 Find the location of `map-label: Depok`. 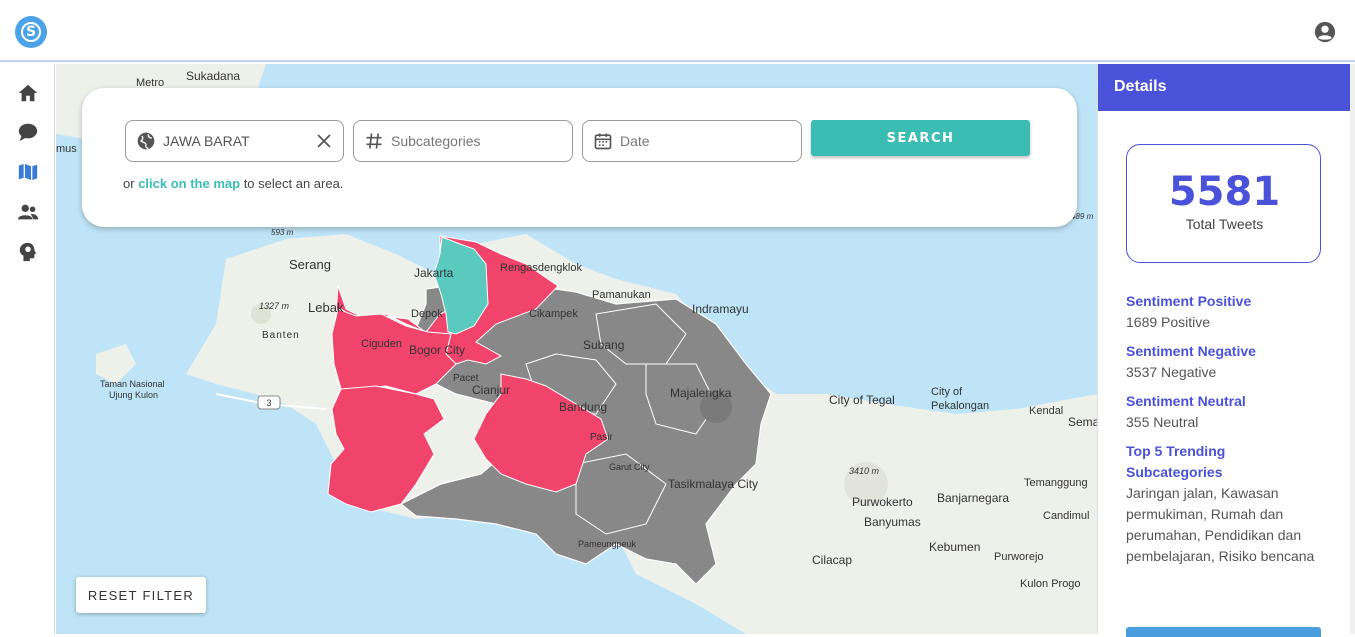

map-label: Depok is located at coordinates (427, 314).